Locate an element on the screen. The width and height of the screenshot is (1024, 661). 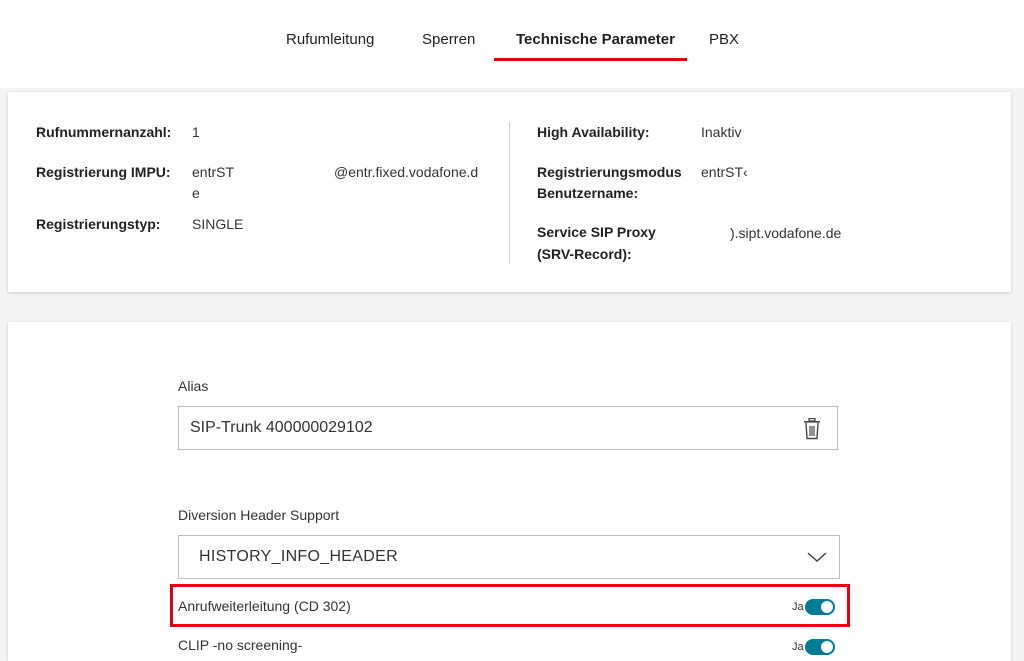
rufnummernanzahl-value: 1 is located at coordinates (196, 132).